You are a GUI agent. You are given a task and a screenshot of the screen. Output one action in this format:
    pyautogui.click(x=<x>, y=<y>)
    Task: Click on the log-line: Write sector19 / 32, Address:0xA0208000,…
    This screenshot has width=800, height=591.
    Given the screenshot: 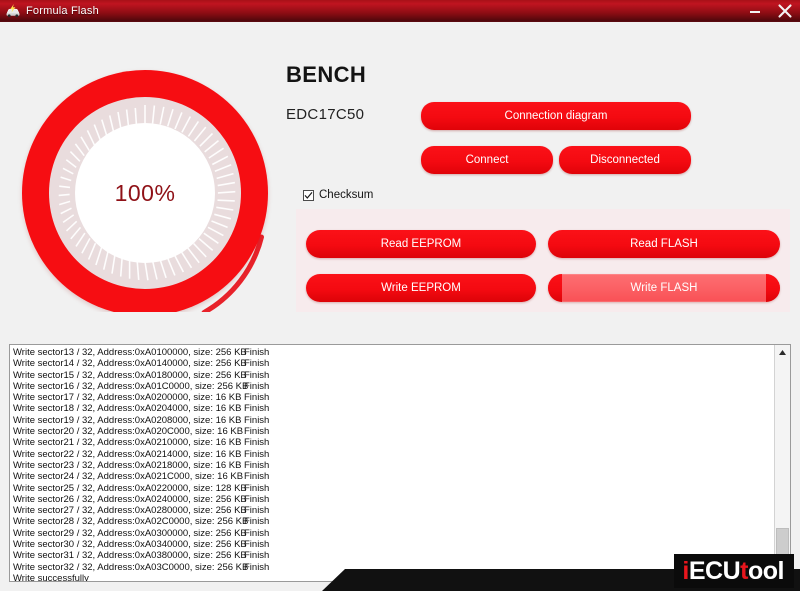 What is the action you would take?
    pyautogui.click(x=393, y=420)
    